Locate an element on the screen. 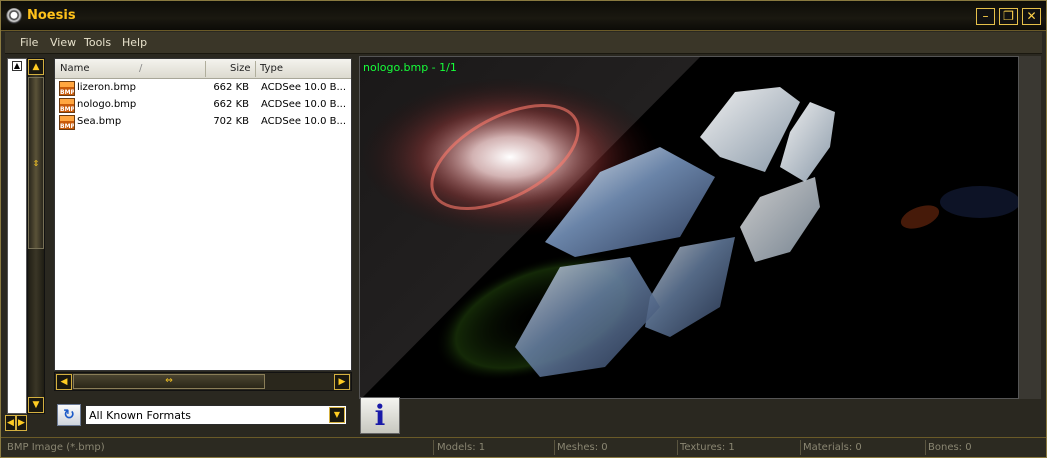  refresh-button: ↻ is located at coordinates (69, 415).